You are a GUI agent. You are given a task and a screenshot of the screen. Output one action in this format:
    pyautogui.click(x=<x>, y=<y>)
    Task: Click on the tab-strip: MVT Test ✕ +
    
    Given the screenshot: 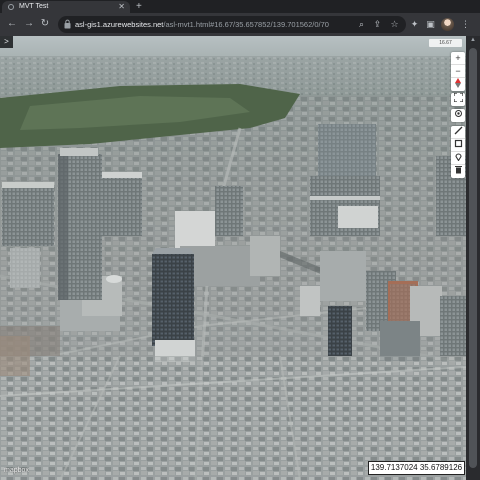 What is the action you would take?
    pyautogui.click(x=240, y=6)
    